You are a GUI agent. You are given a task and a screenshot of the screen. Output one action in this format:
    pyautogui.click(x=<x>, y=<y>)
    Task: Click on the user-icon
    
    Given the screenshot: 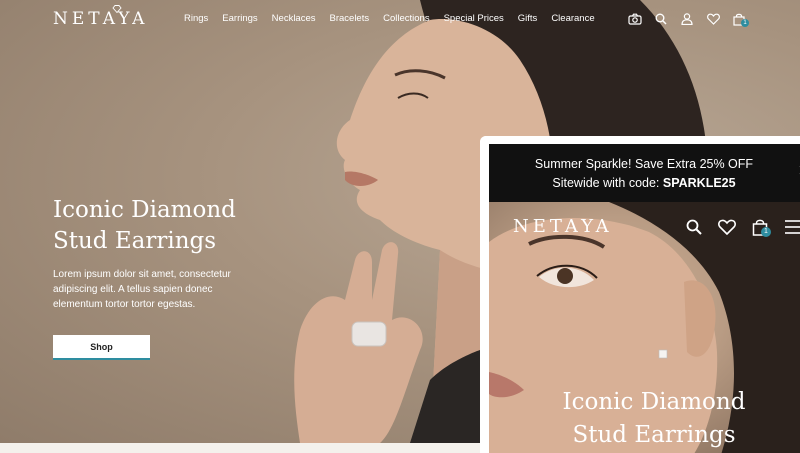 What is the action you would take?
    pyautogui.click(x=687, y=19)
    